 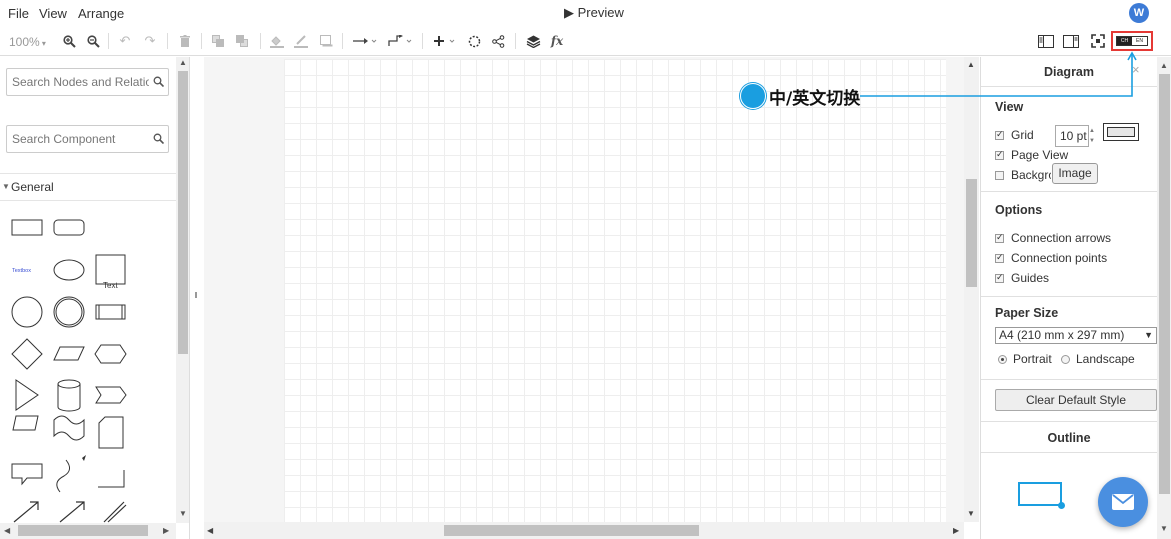 I want to click on format-panel-scroll-thumb, so click(x=1164, y=284).